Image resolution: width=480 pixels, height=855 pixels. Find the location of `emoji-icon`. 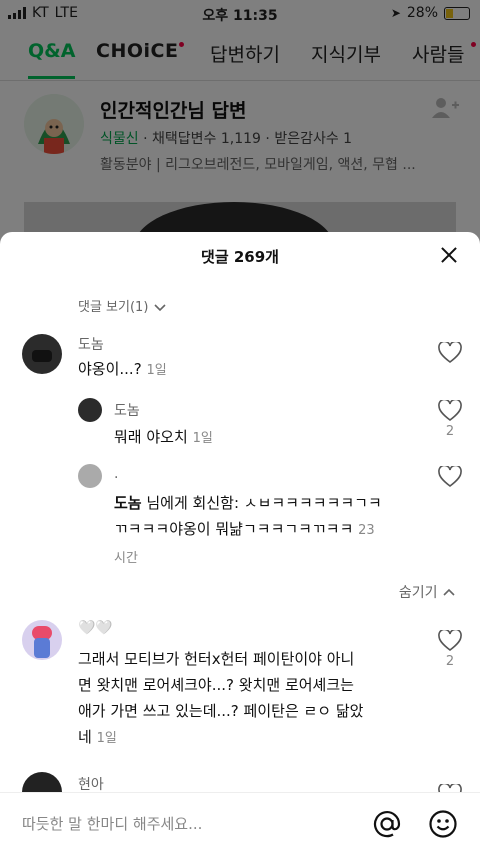

emoji-icon is located at coordinates (443, 824).